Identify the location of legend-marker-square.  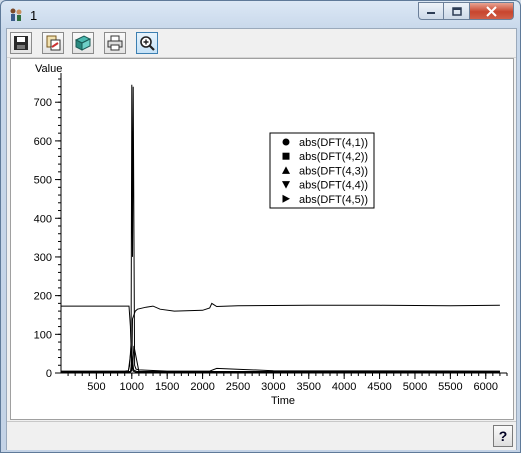
(286, 156).